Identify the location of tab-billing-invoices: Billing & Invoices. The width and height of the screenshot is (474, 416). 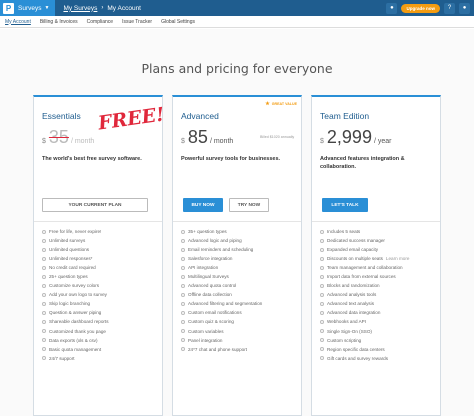
(59, 22).